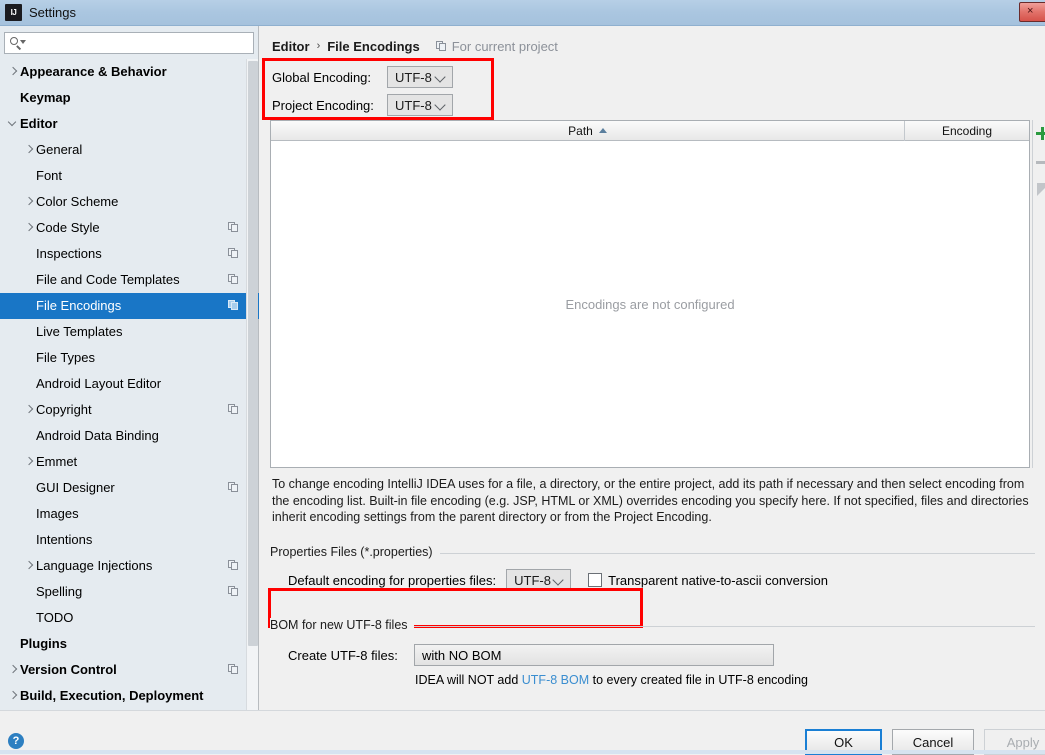 This screenshot has width=1045, height=755. Describe the element at coordinates (129, 280) in the screenshot. I see `sidebar-item-file-and-code-templates: File and Code Templates` at that location.